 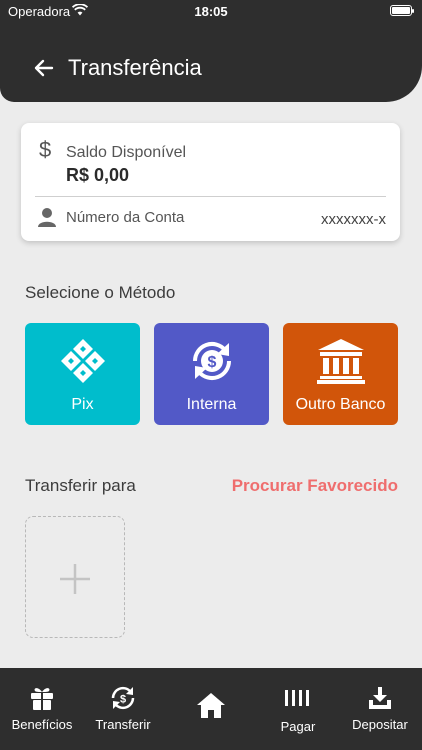 I want to click on nav-depositar: Depositar, so click(x=380, y=709).